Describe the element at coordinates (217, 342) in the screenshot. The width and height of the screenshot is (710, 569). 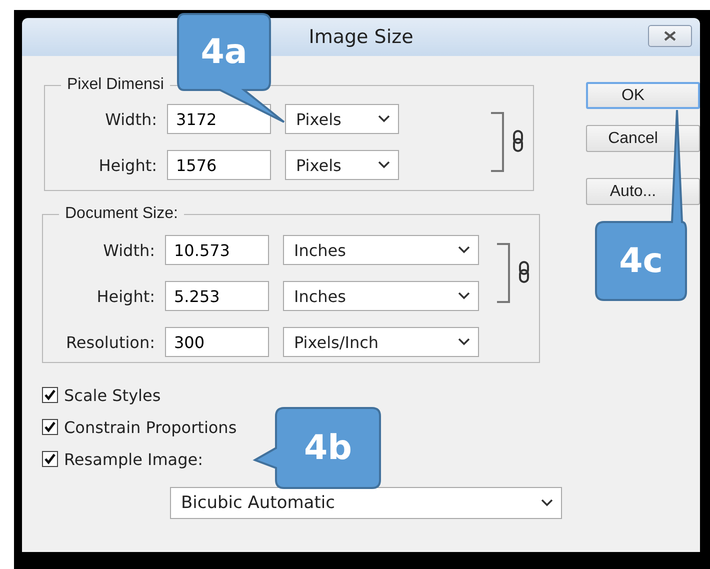
I see `input-field: 300` at that location.